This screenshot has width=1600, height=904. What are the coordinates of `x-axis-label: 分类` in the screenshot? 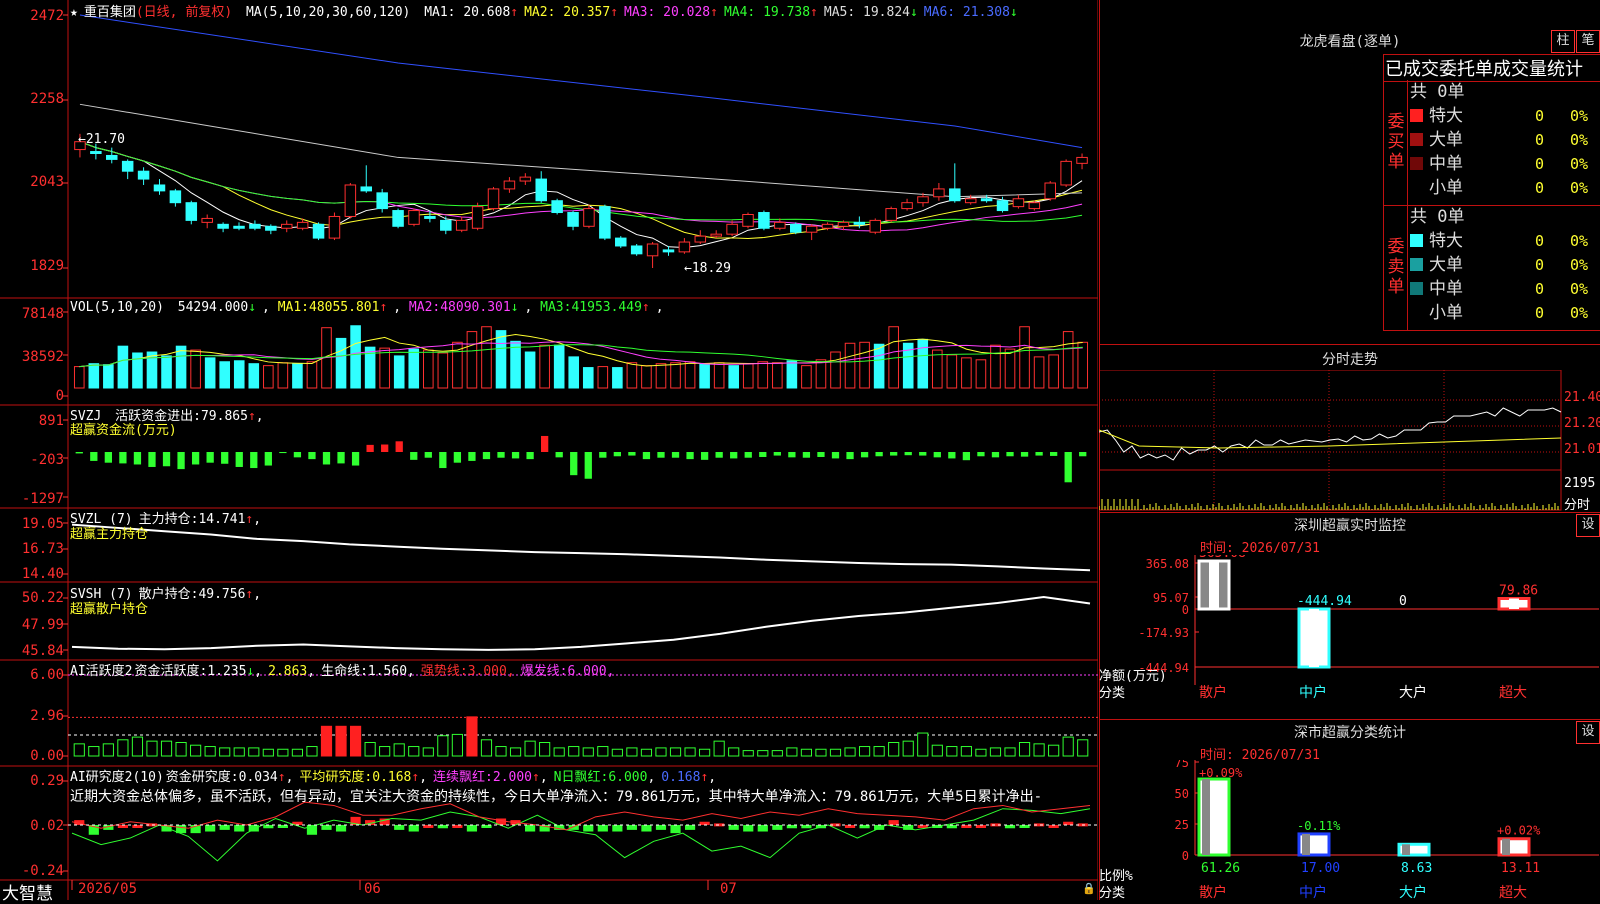 It's located at (1112, 693).